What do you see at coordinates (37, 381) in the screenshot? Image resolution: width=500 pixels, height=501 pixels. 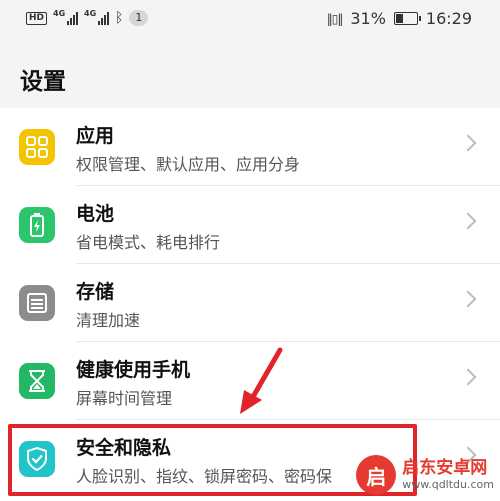 I see `hourglass-icon` at bounding box center [37, 381].